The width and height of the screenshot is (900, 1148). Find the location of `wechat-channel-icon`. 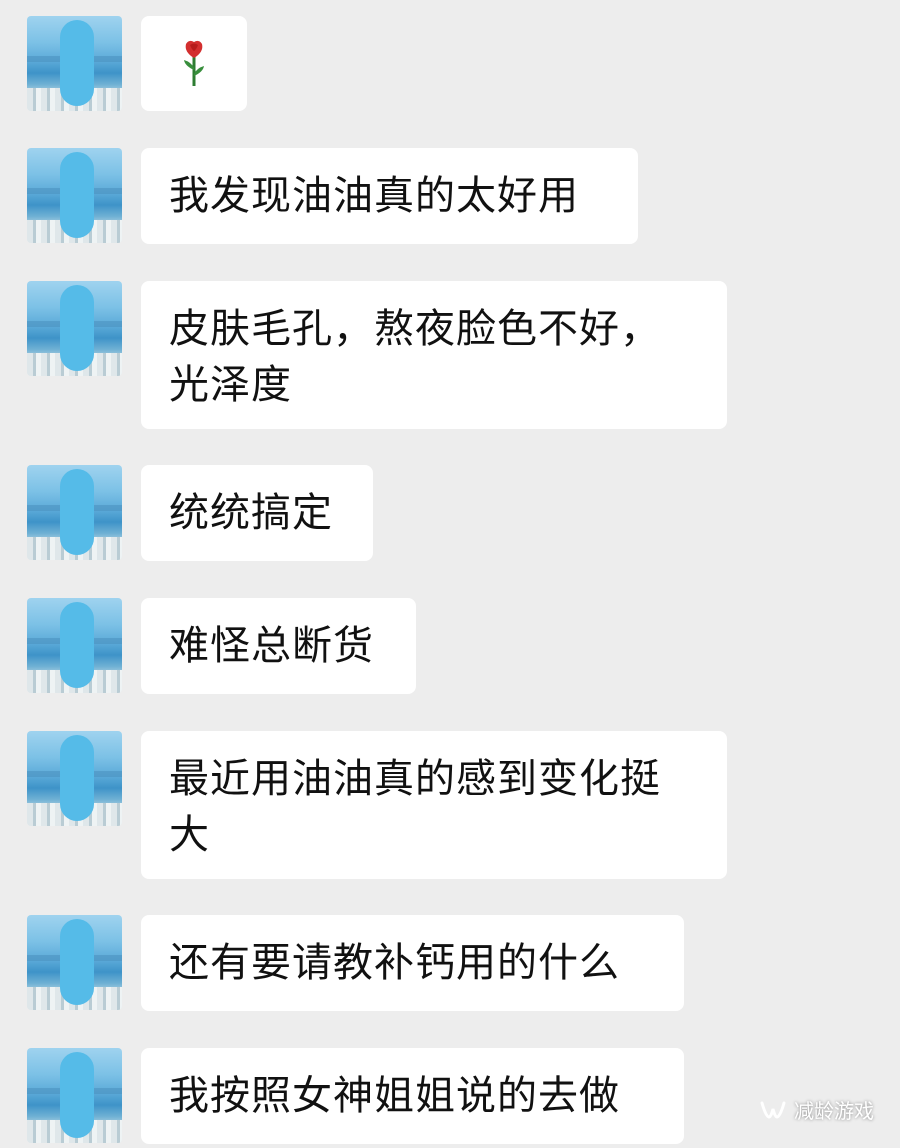

wechat-channel-icon is located at coordinates (773, 1110).